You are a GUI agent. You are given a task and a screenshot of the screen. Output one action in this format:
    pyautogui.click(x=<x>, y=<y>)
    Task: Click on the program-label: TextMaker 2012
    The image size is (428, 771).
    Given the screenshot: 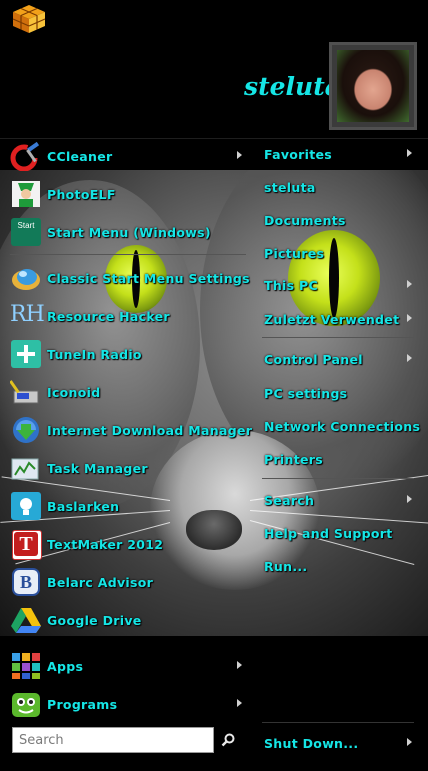 What is the action you would take?
    pyautogui.click(x=105, y=544)
    